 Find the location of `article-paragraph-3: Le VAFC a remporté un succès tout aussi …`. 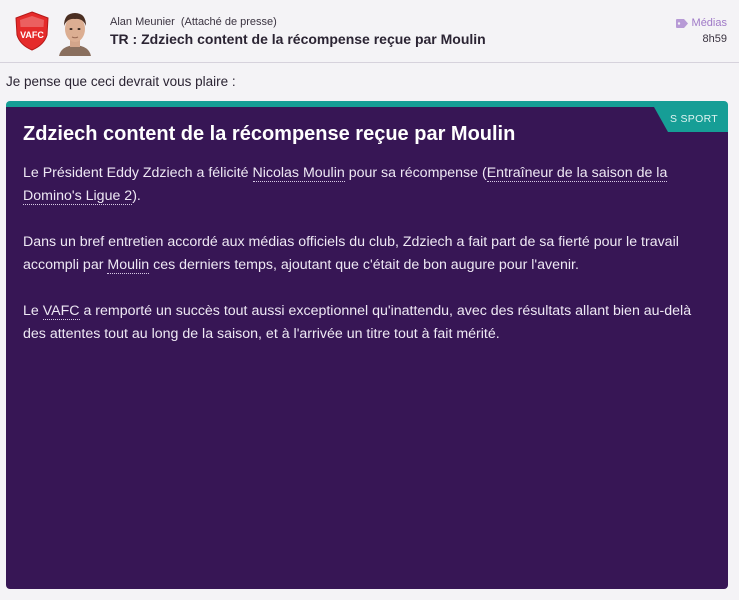

article-paragraph-3: Le VAFC a remporté un succès tout aussi … is located at coordinates (368, 323).